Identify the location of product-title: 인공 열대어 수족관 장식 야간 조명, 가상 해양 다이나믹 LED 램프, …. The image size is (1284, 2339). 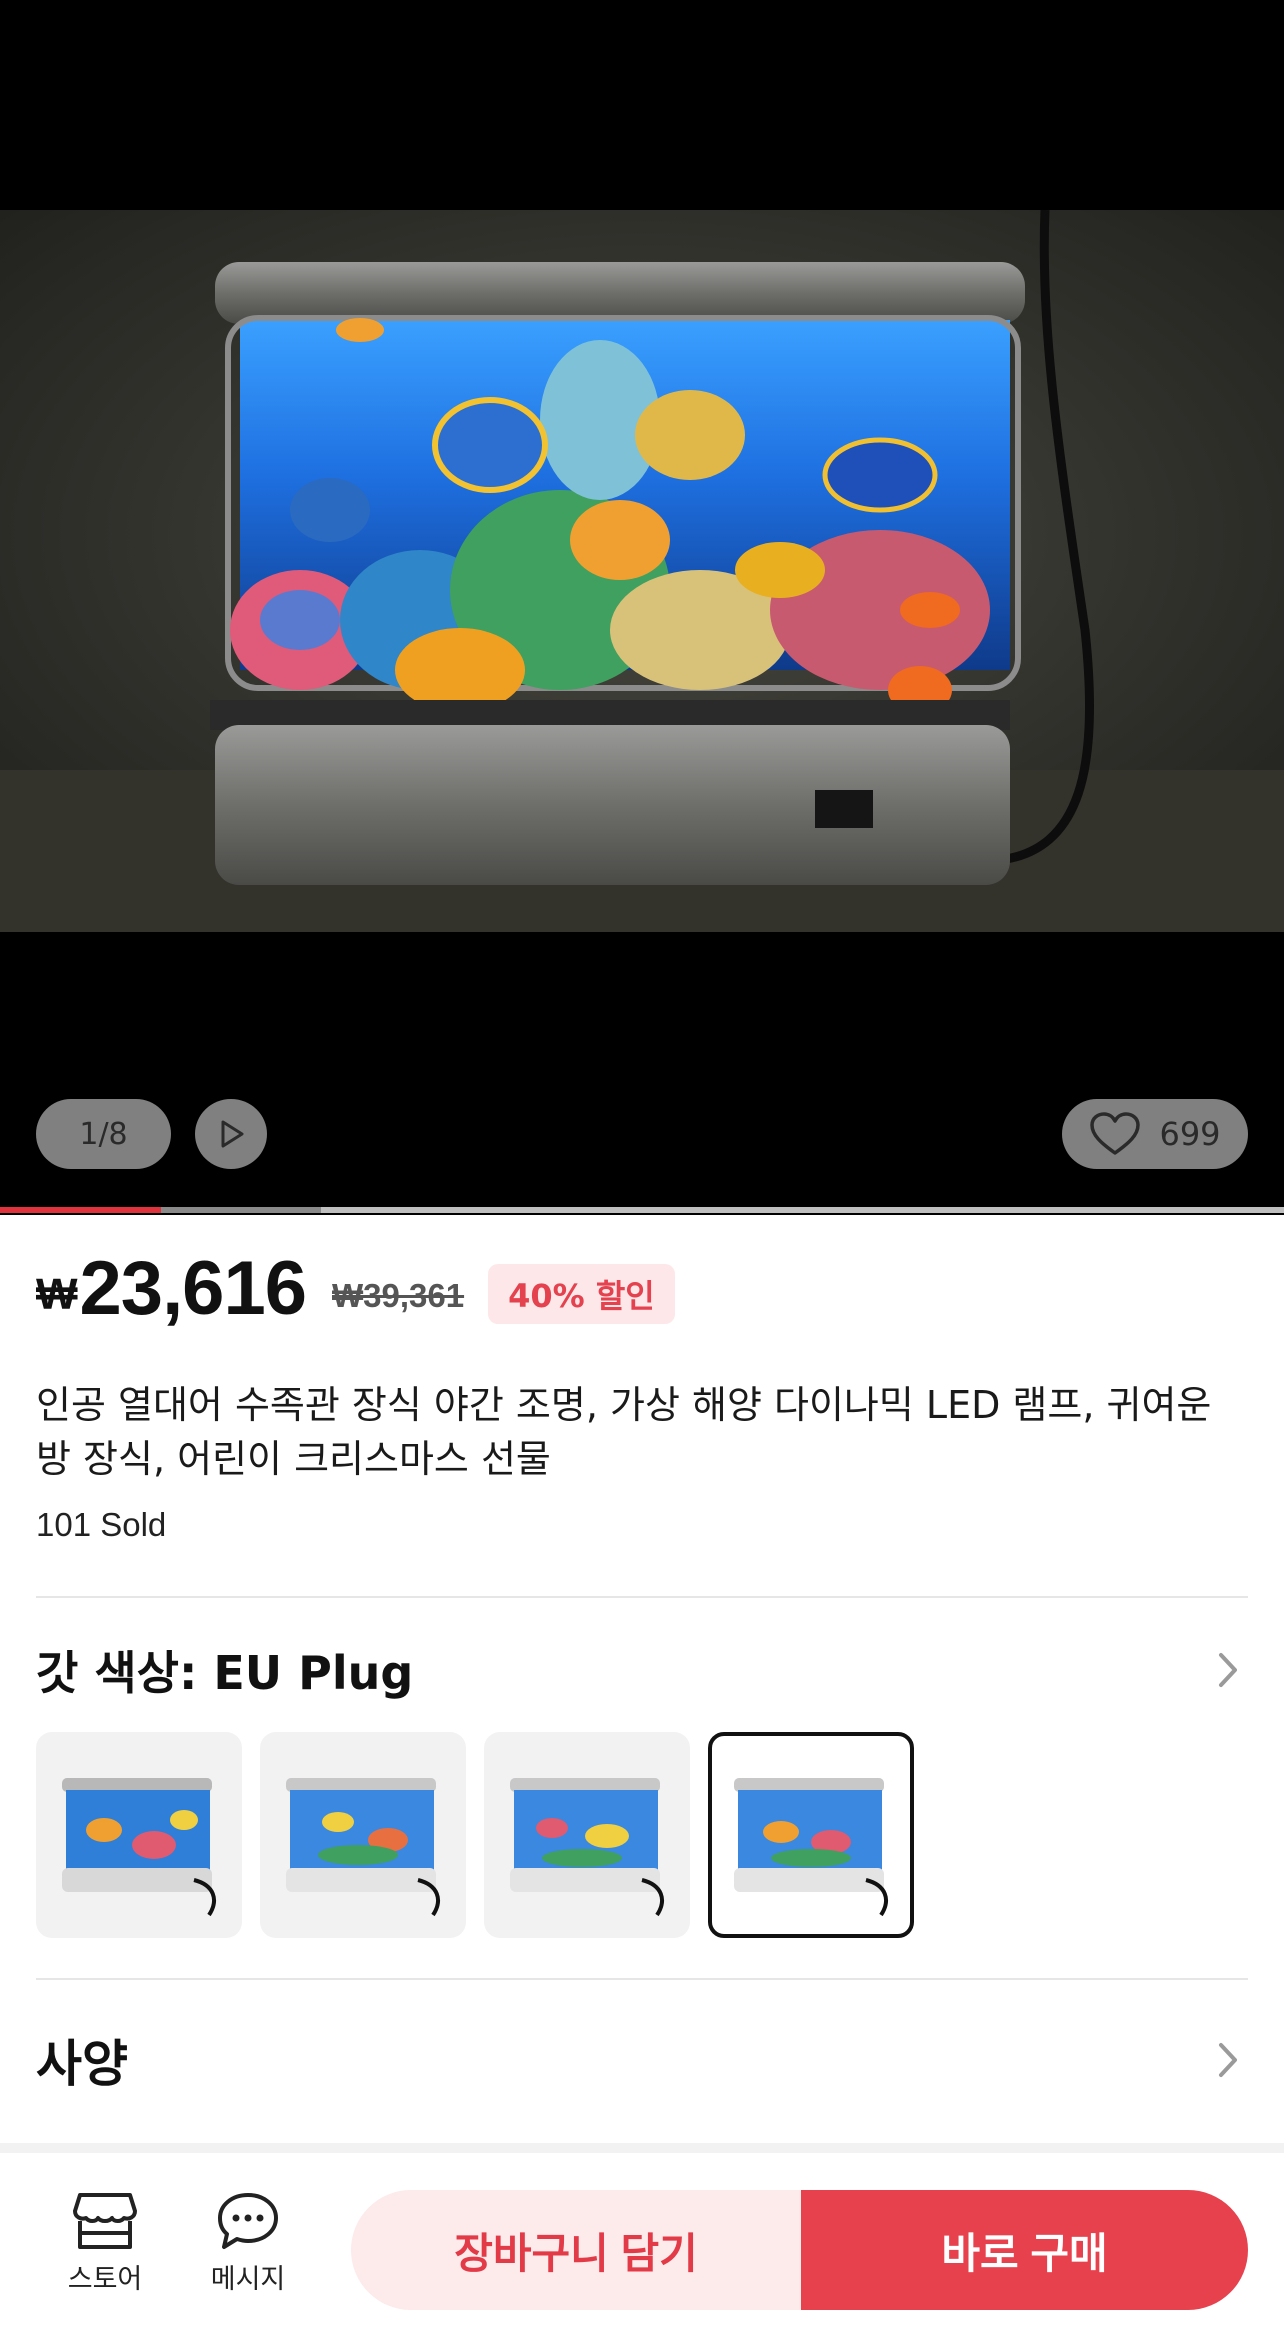
(624, 1432).